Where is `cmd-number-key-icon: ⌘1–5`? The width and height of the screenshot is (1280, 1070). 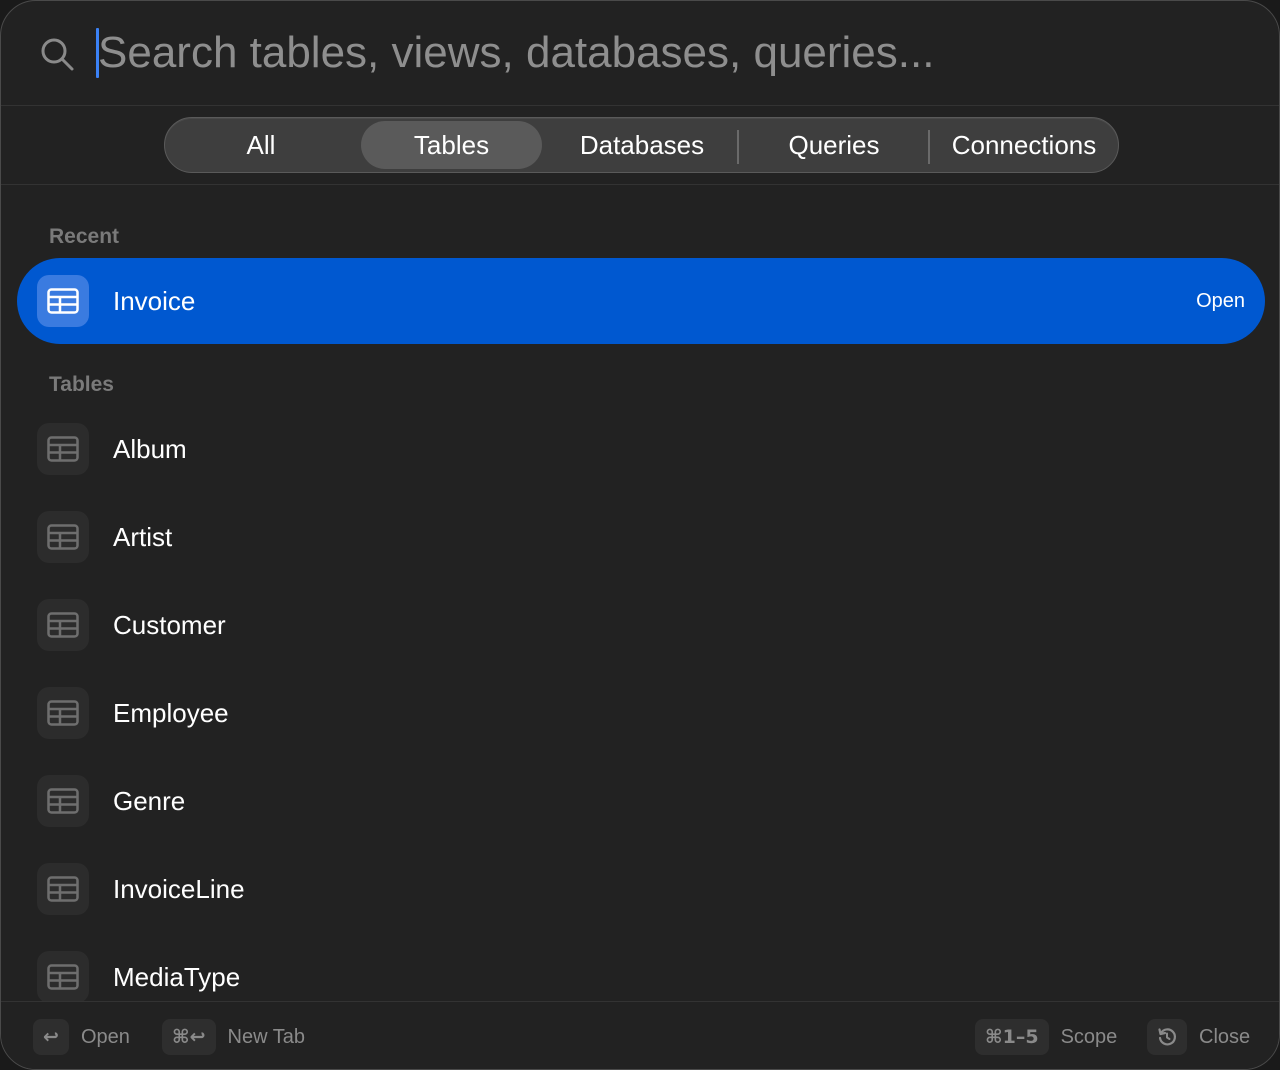
cmd-number-key-icon: ⌘1–5 is located at coordinates (1012, 1037).